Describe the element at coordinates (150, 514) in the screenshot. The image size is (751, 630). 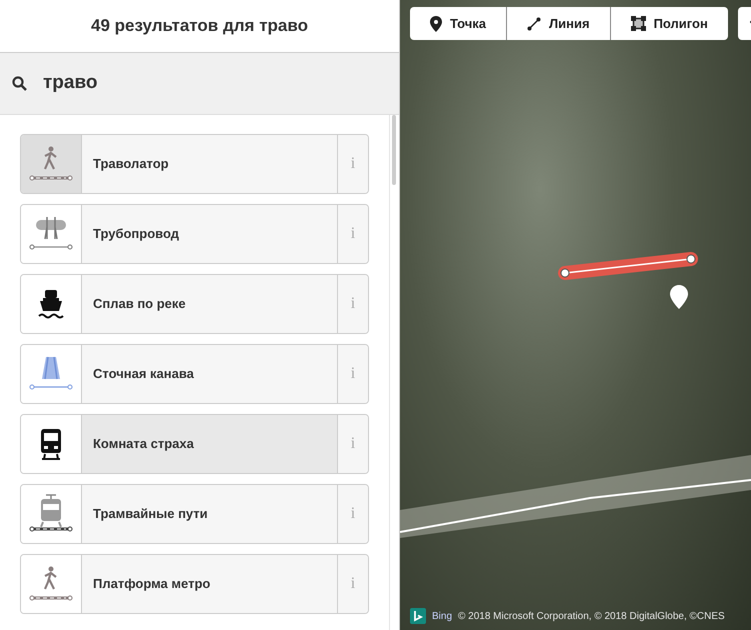
I see `preset-name: Трамвайные пути` at that location.